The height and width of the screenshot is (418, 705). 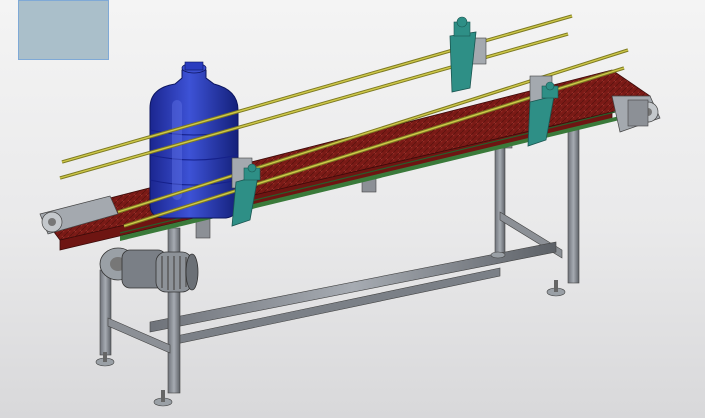 I want to click on rail-bracket-rear, so click(x=468, y=54).